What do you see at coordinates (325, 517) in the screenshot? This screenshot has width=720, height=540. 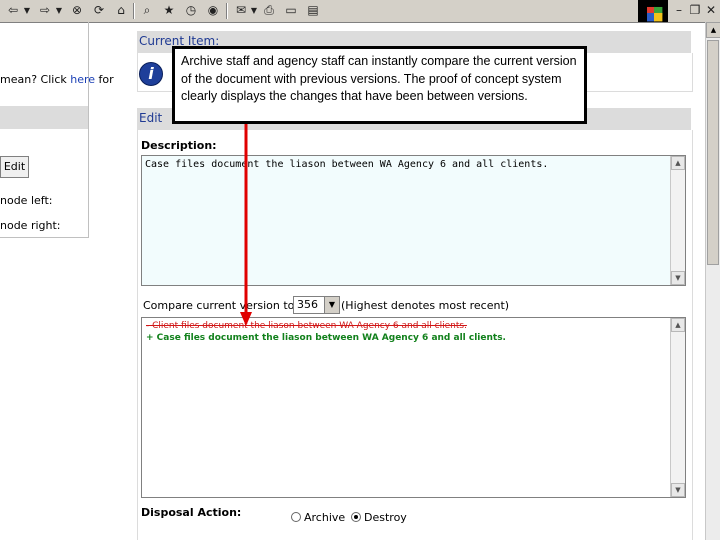 I see `archive-radio-label: Archive` at bounding box center [325, 517].